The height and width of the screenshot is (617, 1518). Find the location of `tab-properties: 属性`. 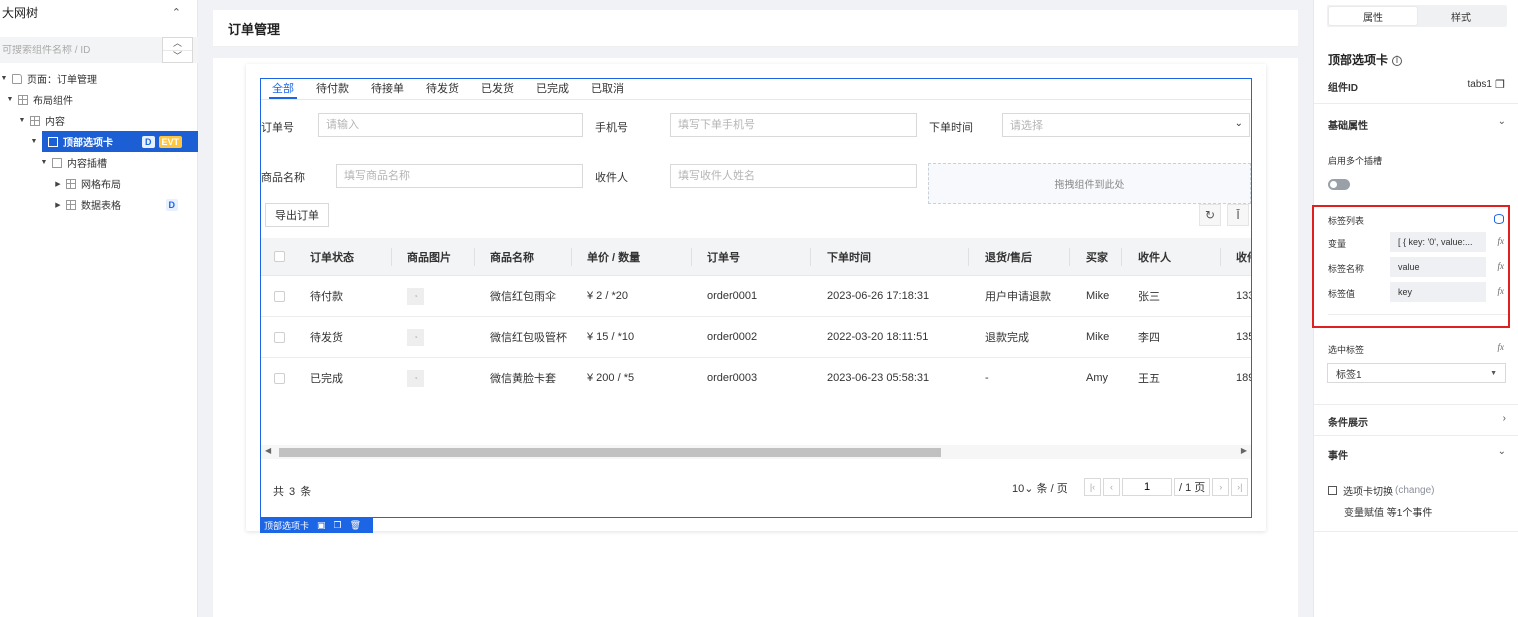

tab-properties: 属性 is located at coordinates (1373, 16).